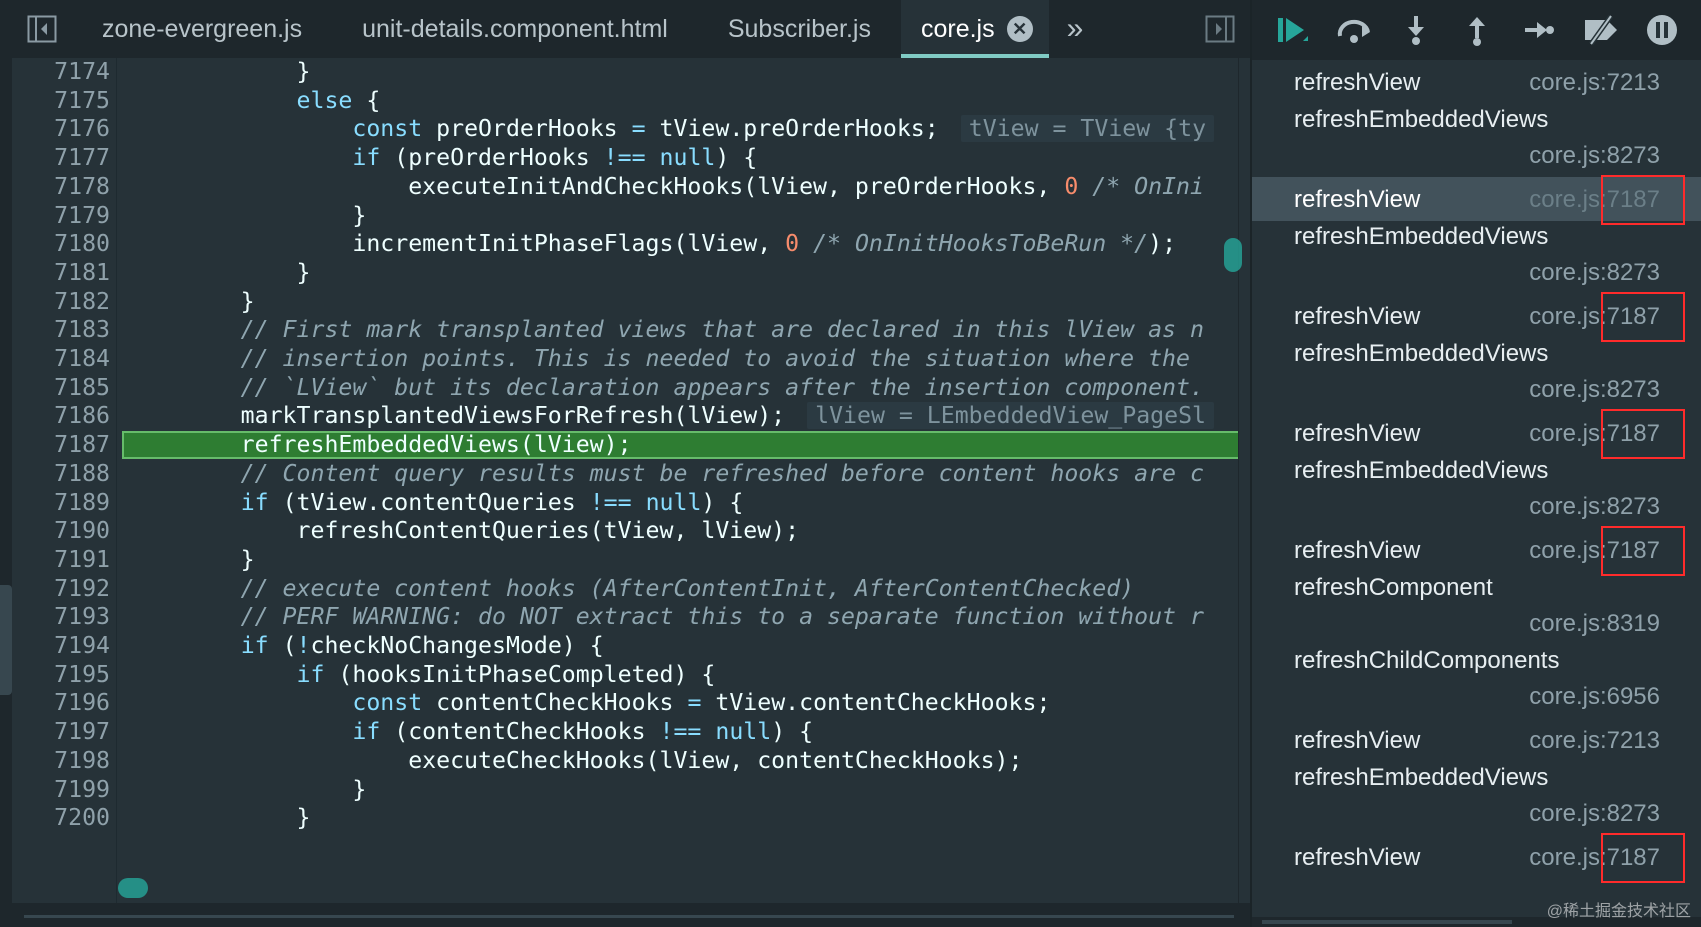  I want to click on code-text: if (!checkNoChangesMode) {, so click(422, 645).